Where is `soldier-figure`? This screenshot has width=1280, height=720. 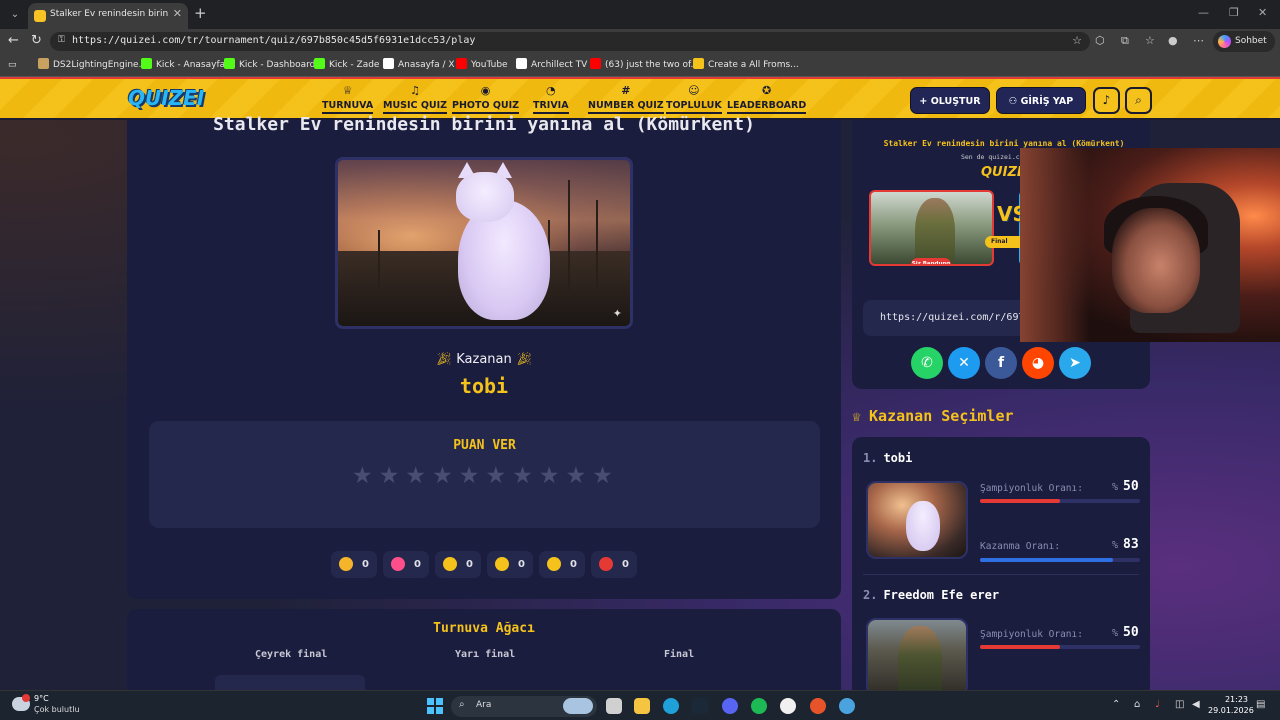
soldier-figure is located at coordinates (920, 660).